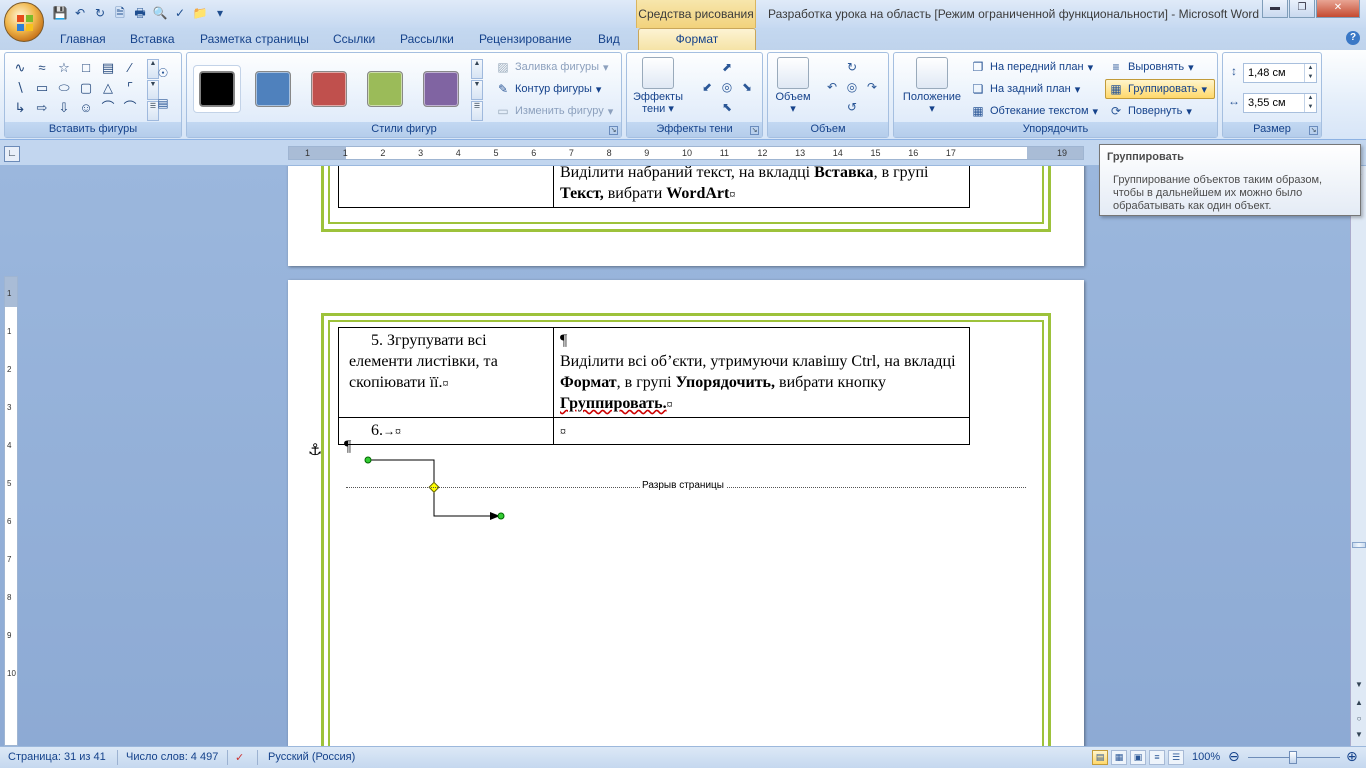 Image resolution: width=1366 pixels, height=768 pixels. Describe the element at coordinates (329, 89) in the screenshot. I see `style-swatch-red` at that location.